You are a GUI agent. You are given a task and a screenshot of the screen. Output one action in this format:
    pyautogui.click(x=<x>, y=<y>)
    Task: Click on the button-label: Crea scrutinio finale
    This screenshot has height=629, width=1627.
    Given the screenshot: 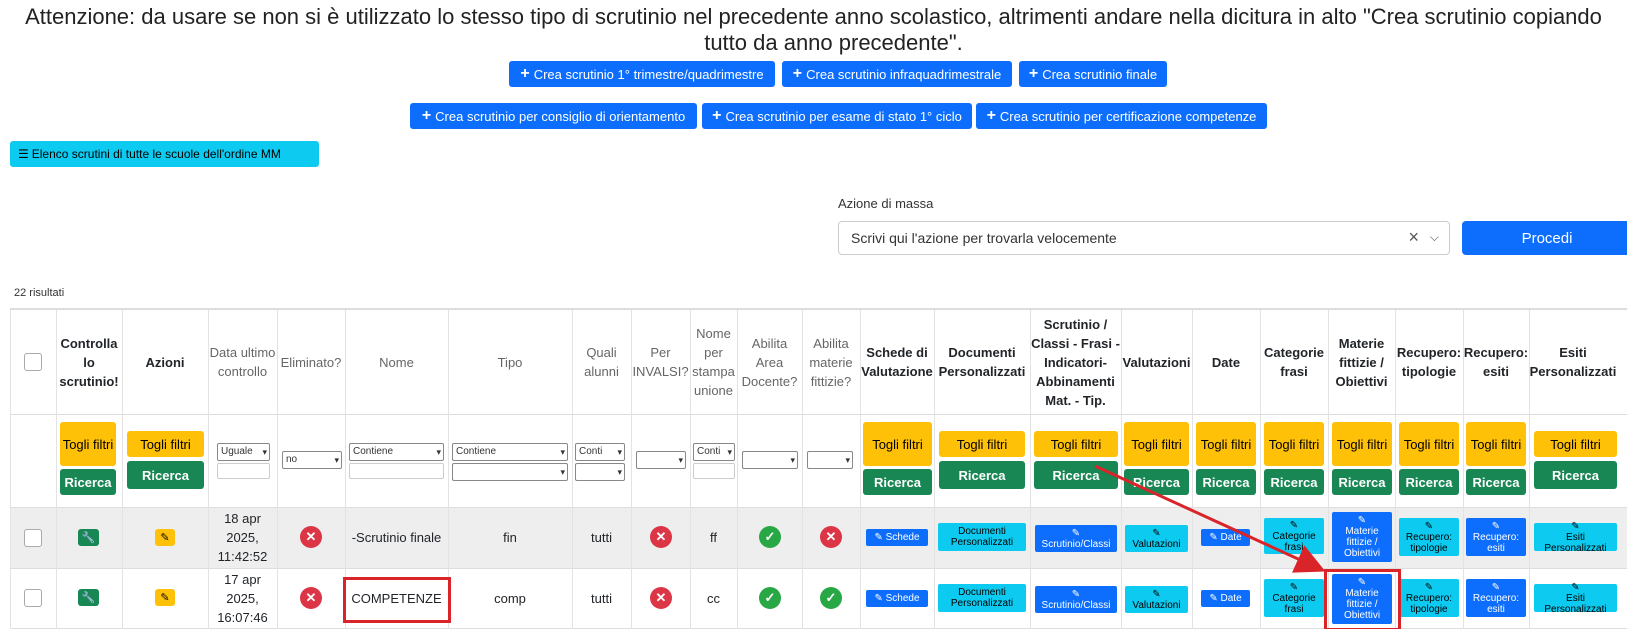 What is the action you would take?
    pyautogui.click(x=1100, y=74)
    